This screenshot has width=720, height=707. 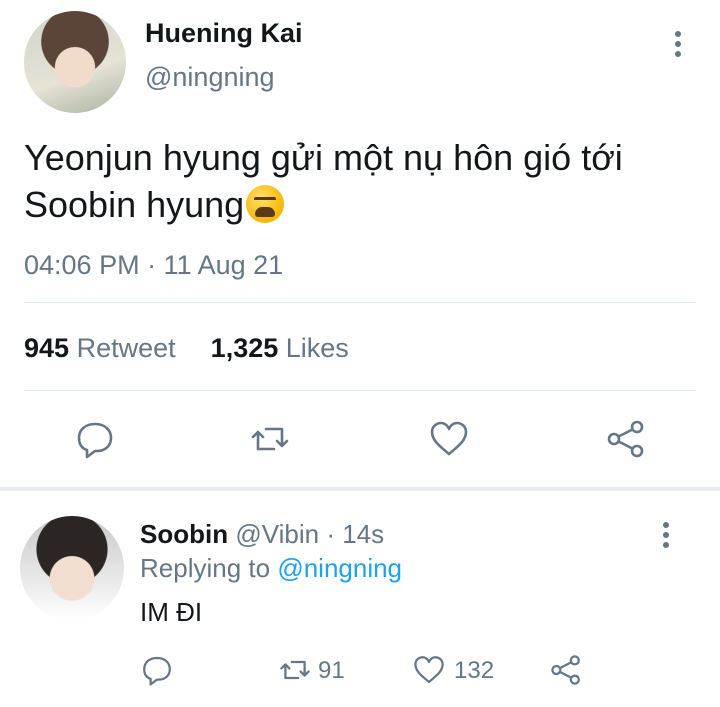 What do you see at coordinates (626, 439) in the screenshot?
I see `share-icon` at bounding box center [626, 439].